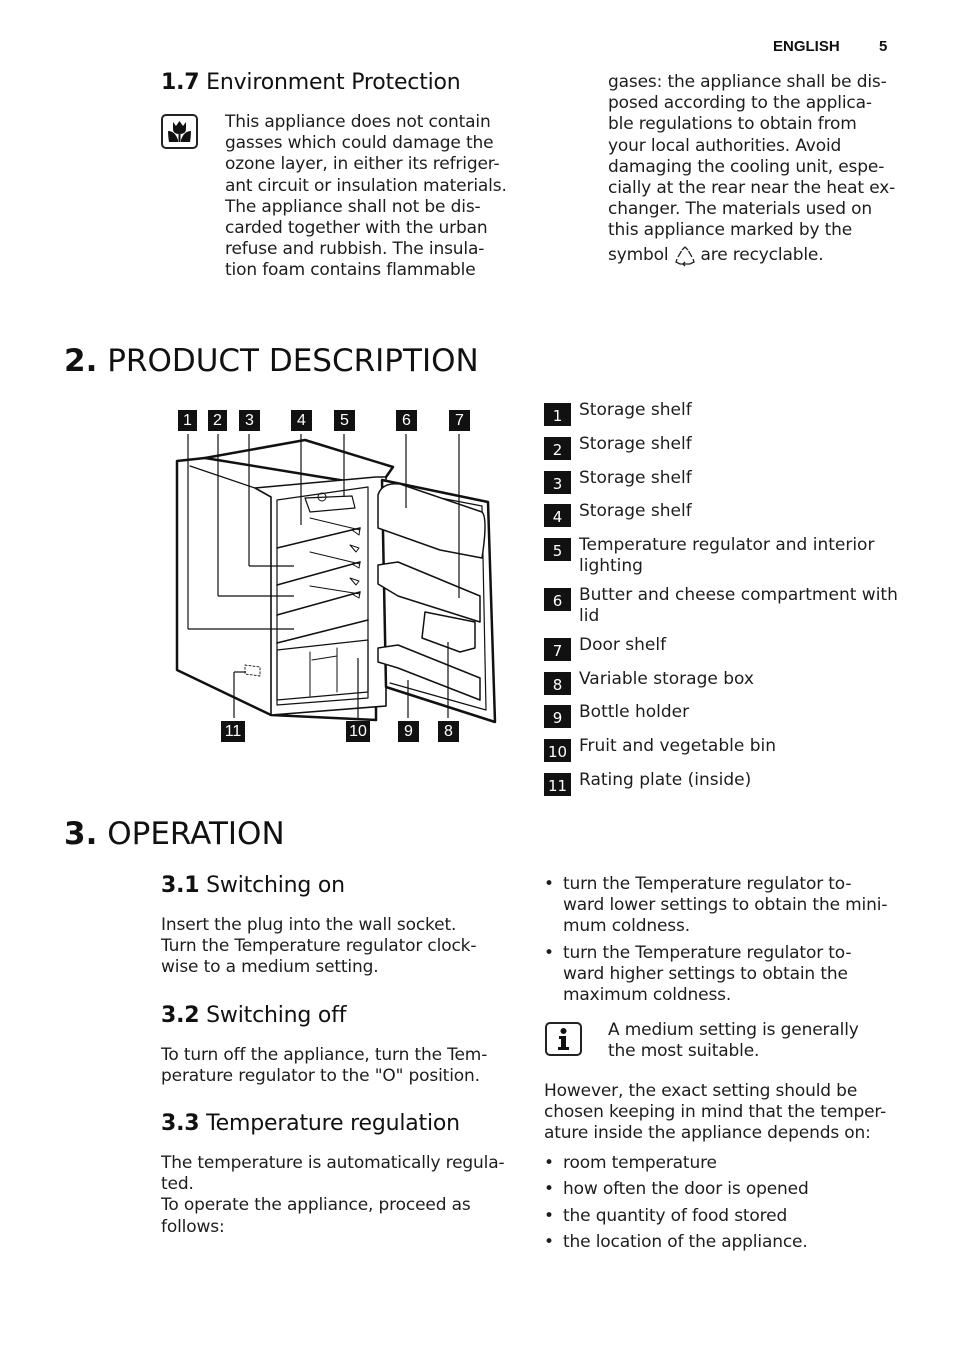 The width and height of the screenshot is (954, 1352). Describe the element at coordinates (684, 1051) in the screenshot. I see `text-line: the most suitable.` at that location.